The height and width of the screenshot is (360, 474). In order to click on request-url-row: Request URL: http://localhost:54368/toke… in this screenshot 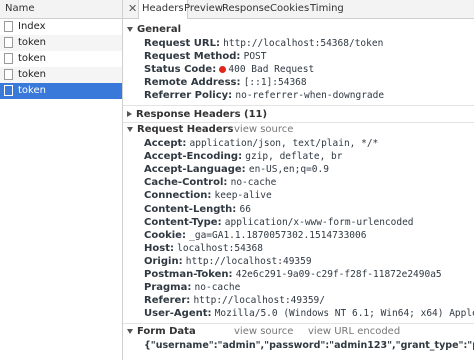, I will do `click(263, 43)`.